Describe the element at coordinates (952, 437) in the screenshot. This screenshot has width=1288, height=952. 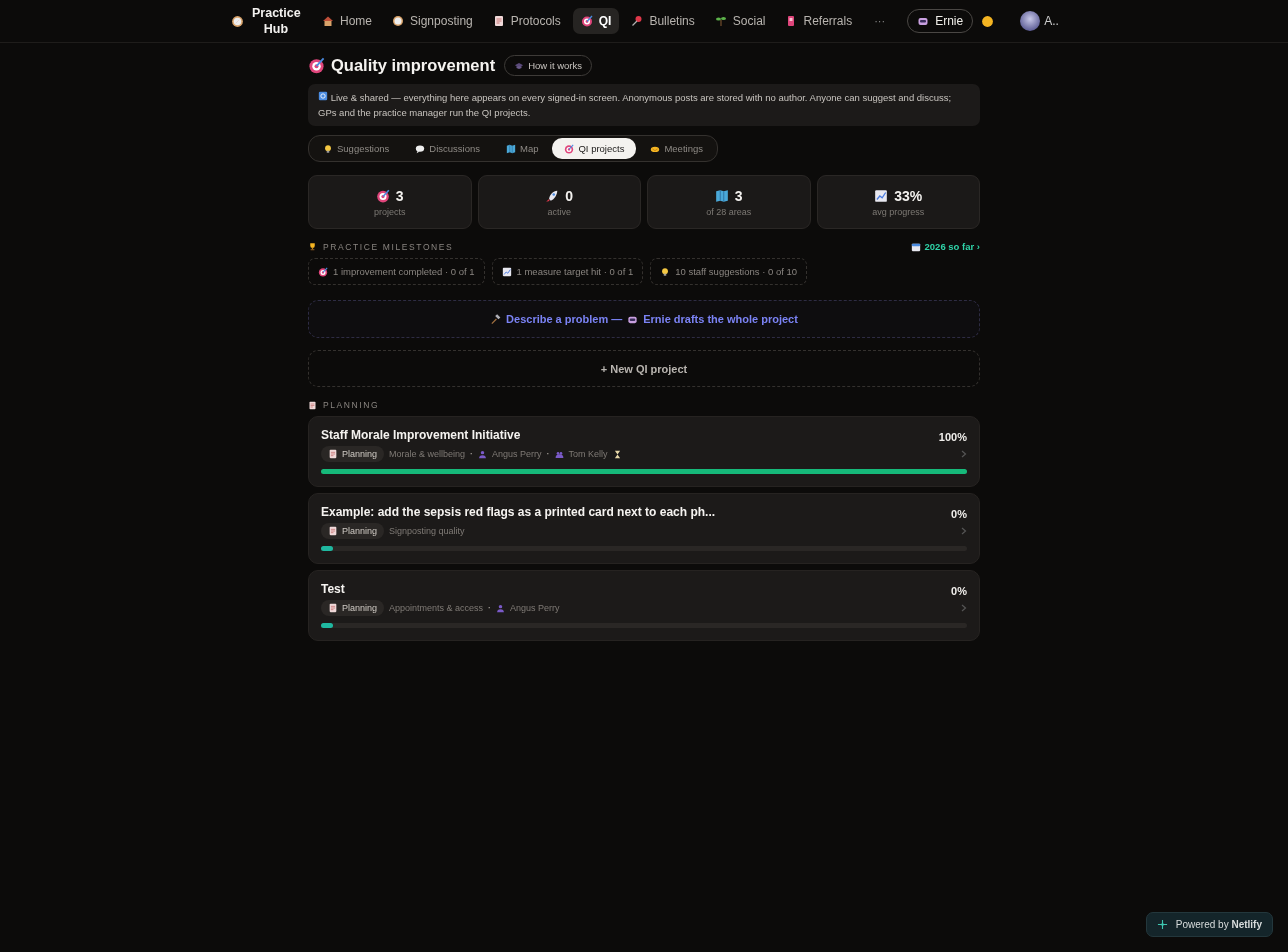
I see `progress-percent: 100%` at that location.